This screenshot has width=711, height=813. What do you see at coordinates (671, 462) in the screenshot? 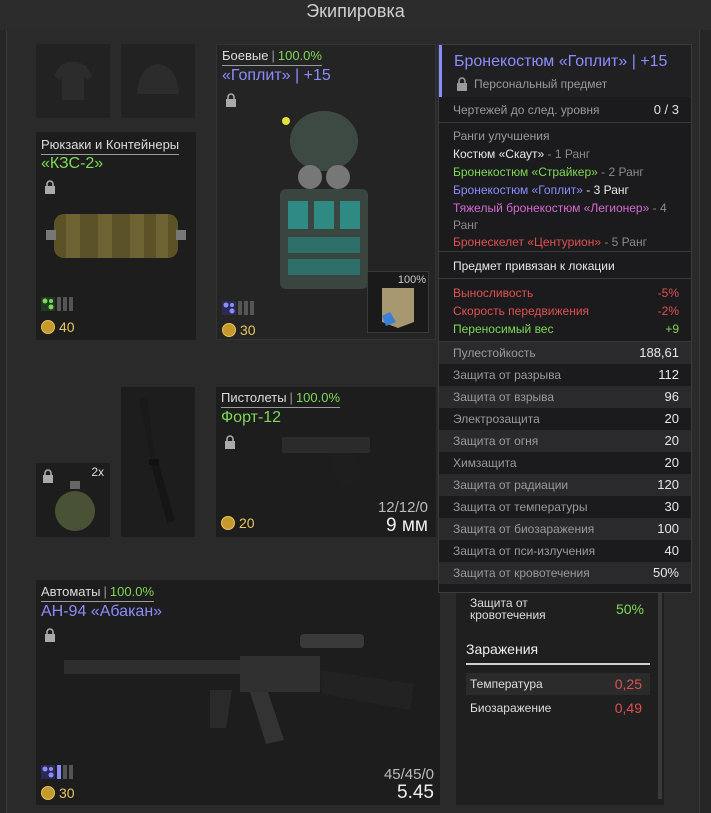
I see `stat-value: 20` at bounding box center [671, 462].